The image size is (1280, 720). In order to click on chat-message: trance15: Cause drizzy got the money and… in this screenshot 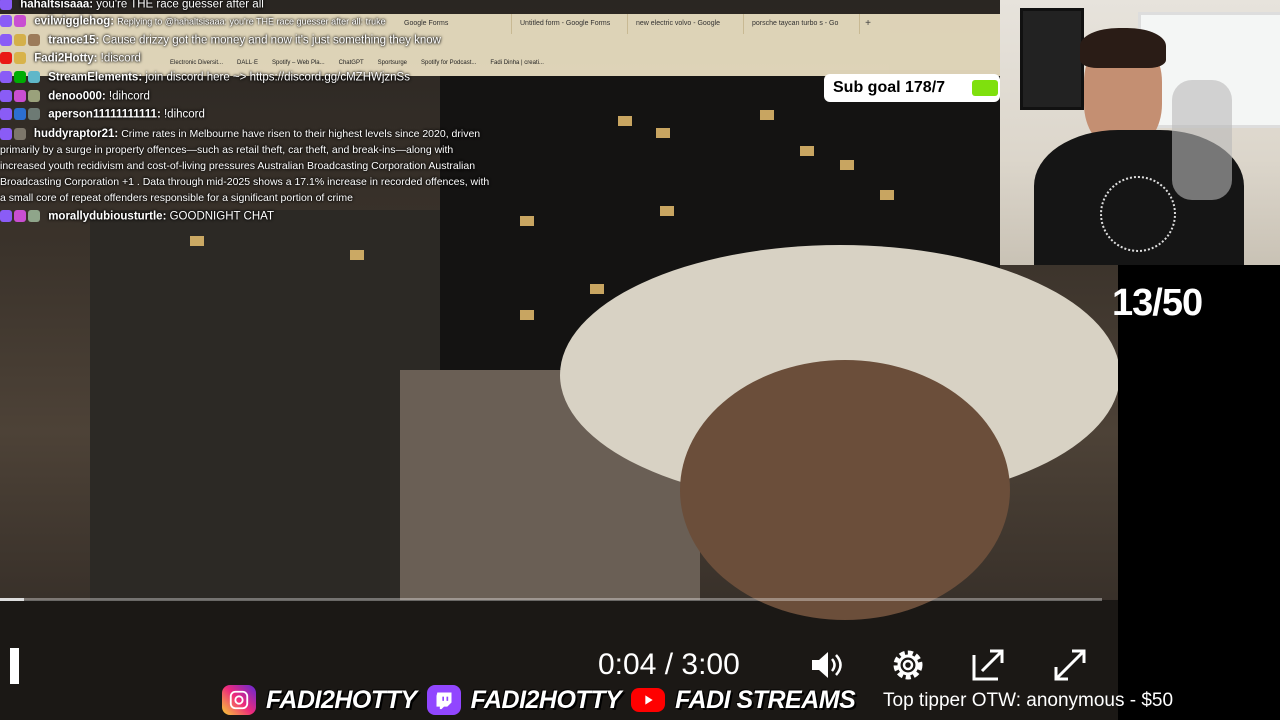, I will do `click(220, 41)`.